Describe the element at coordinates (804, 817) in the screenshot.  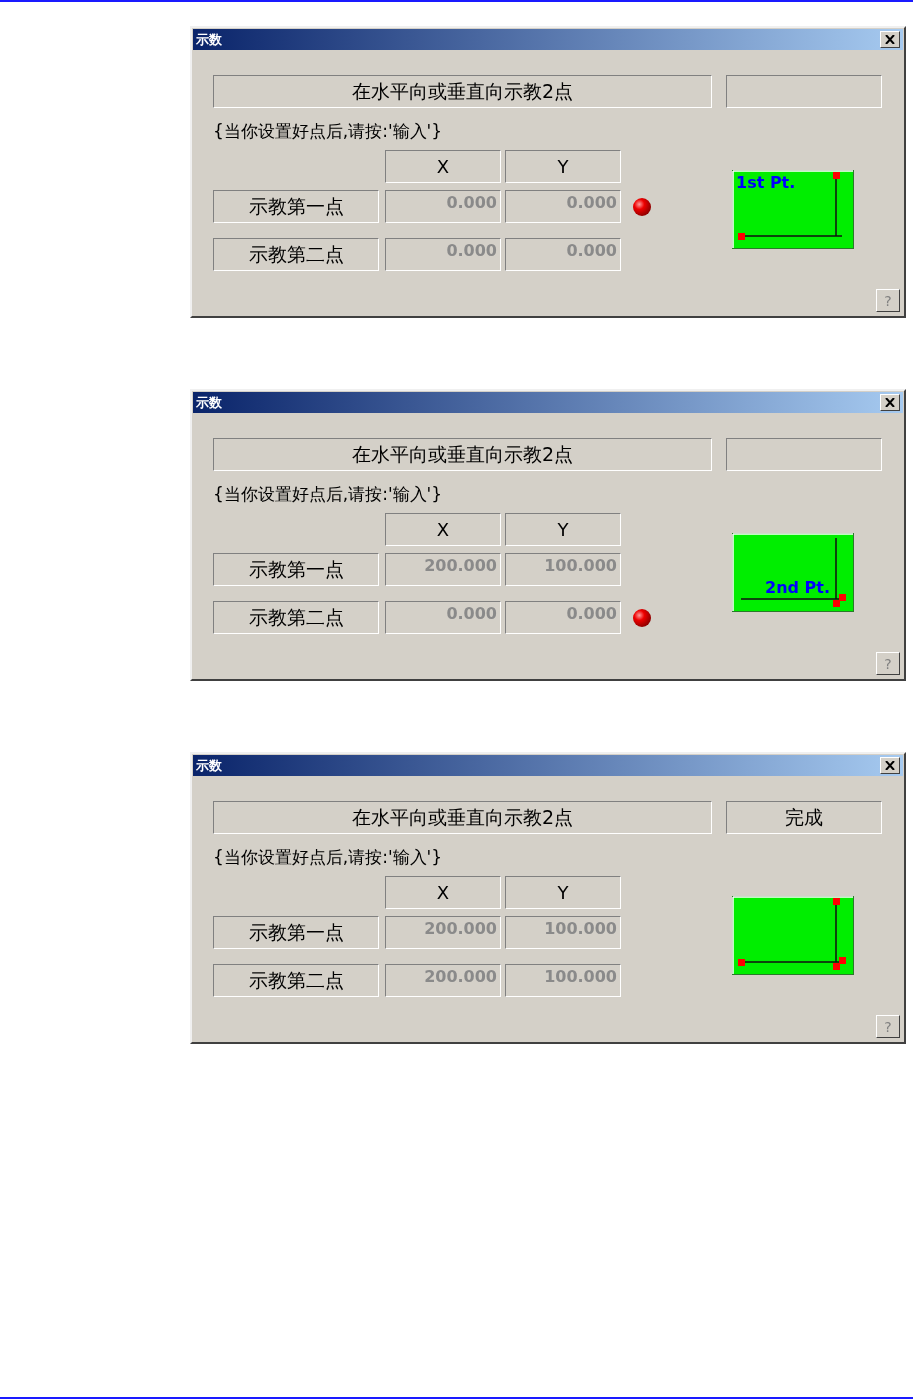
I see `status-label: 完成` at that location.